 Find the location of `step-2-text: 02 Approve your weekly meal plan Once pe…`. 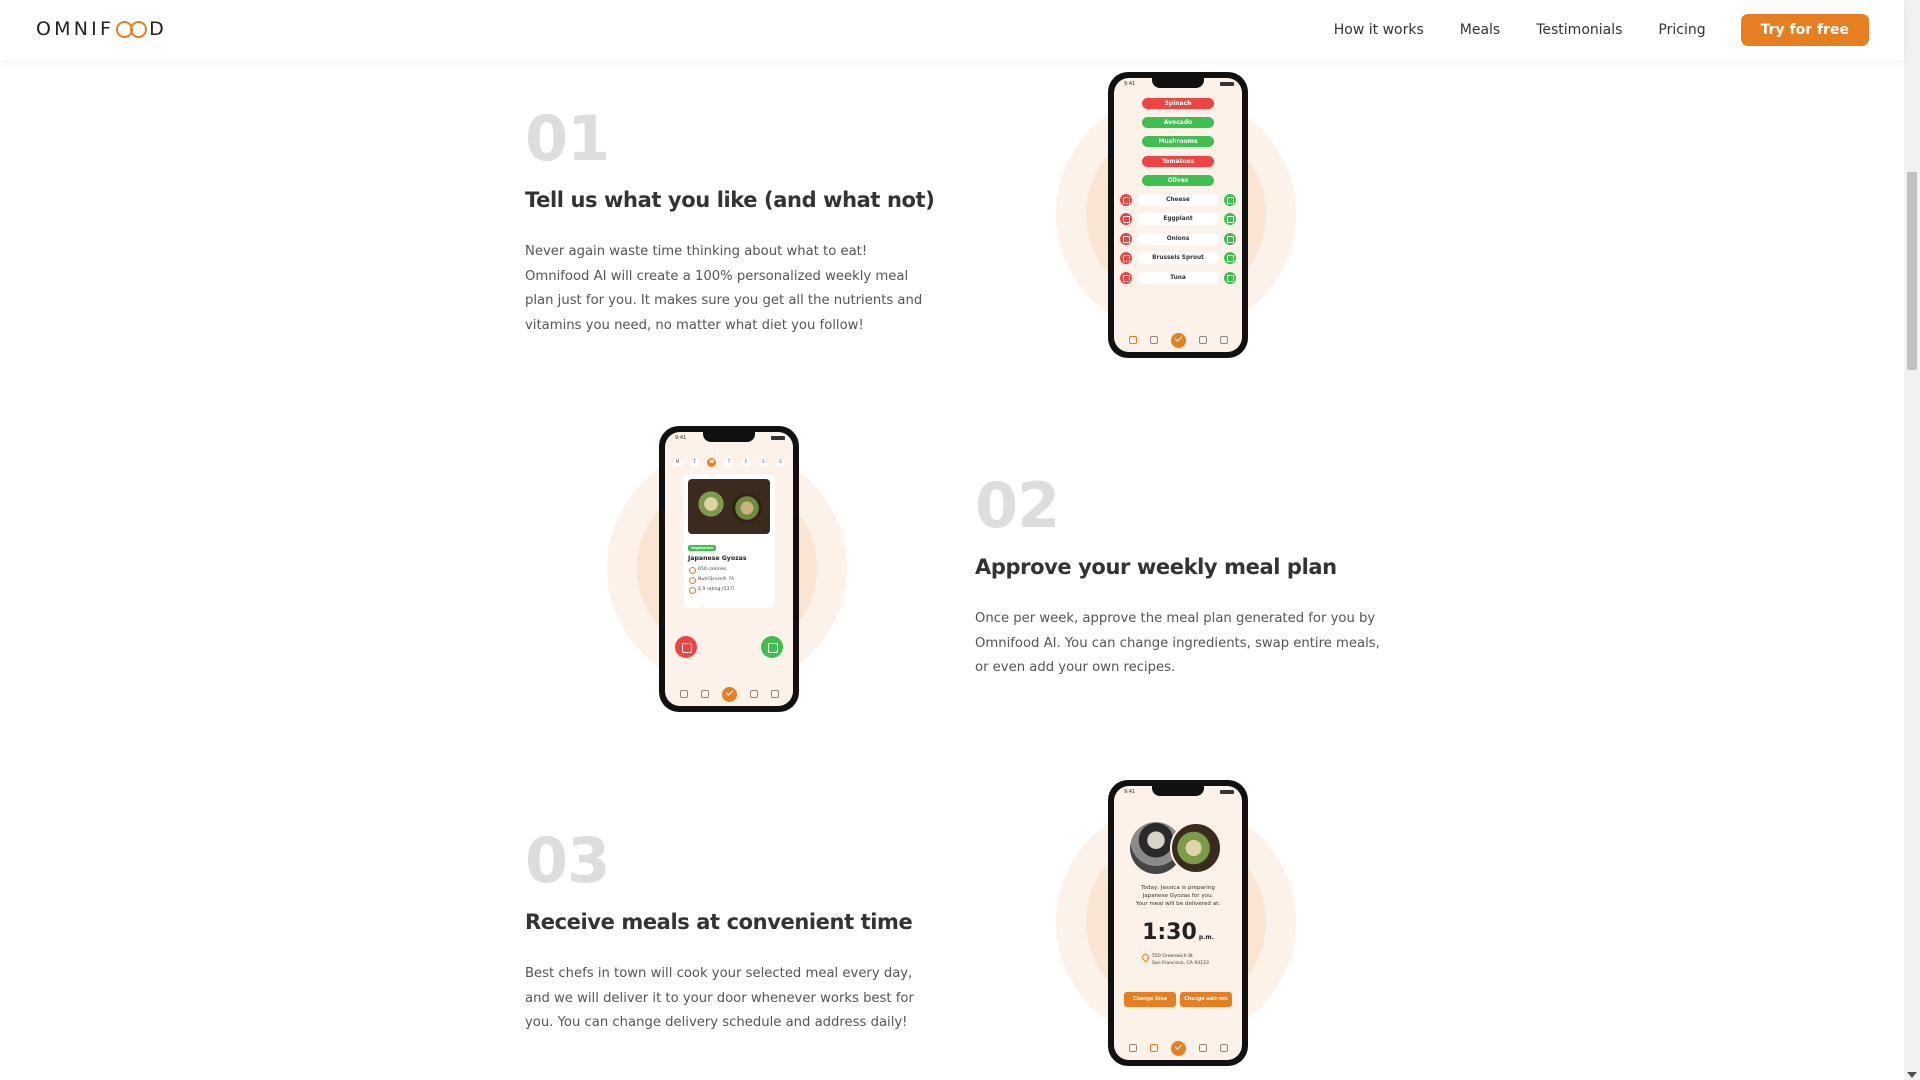

step-2-text: 02 Approve your weekly meal plan Once pe… is located at coordinates (1185, 578).